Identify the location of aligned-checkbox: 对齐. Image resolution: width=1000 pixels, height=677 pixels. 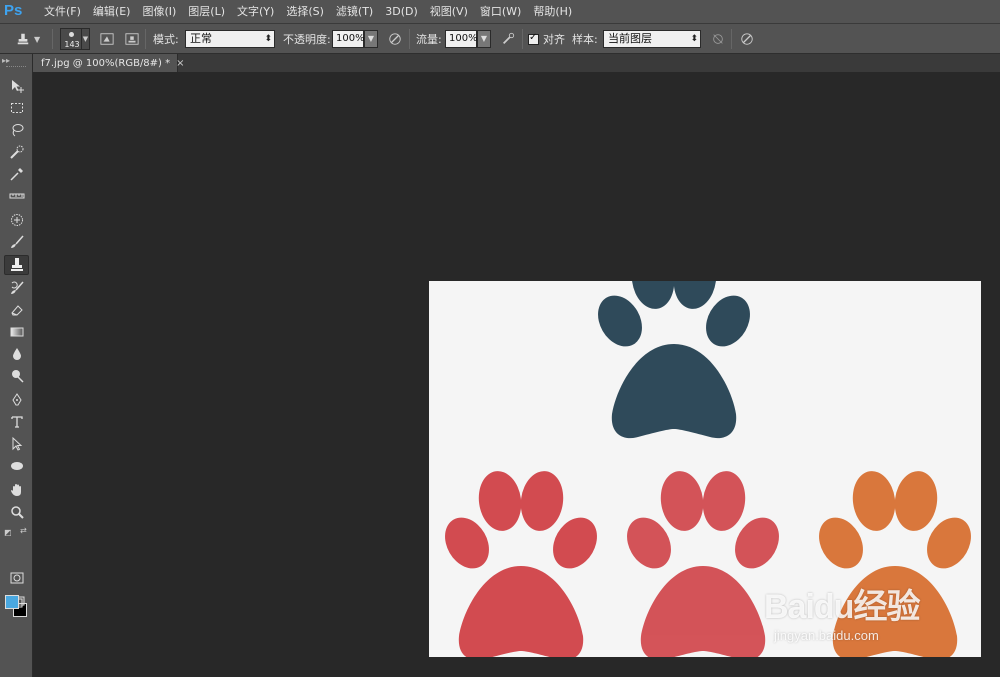
(546, 39).